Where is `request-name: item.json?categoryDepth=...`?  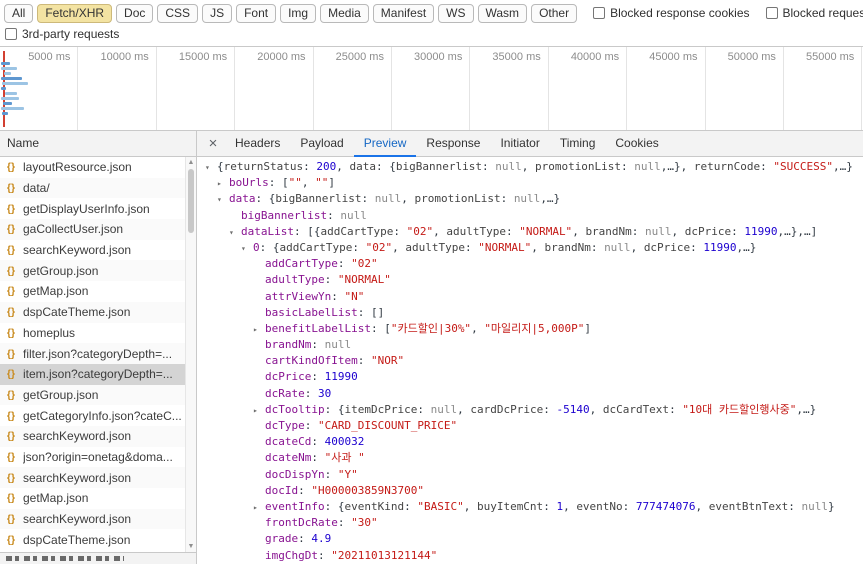 request-name: item.json?categoryDepth=... is located at coordinates (98, 374).